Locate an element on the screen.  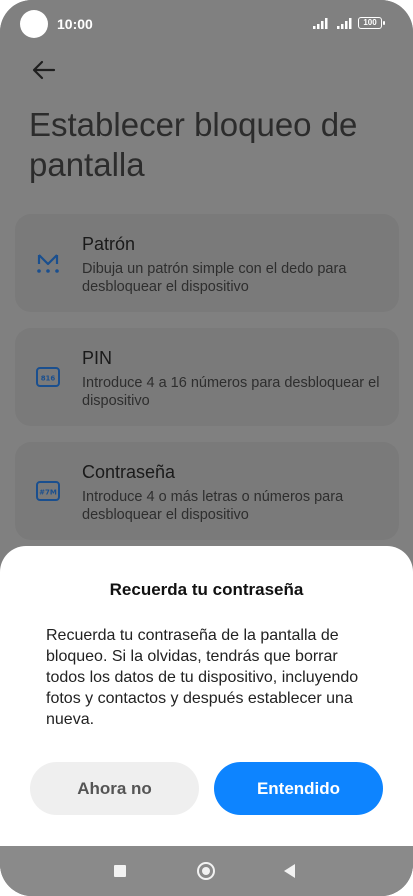
dialog-title: Recuerda tu contraseña is located at coordinates (206, 589).